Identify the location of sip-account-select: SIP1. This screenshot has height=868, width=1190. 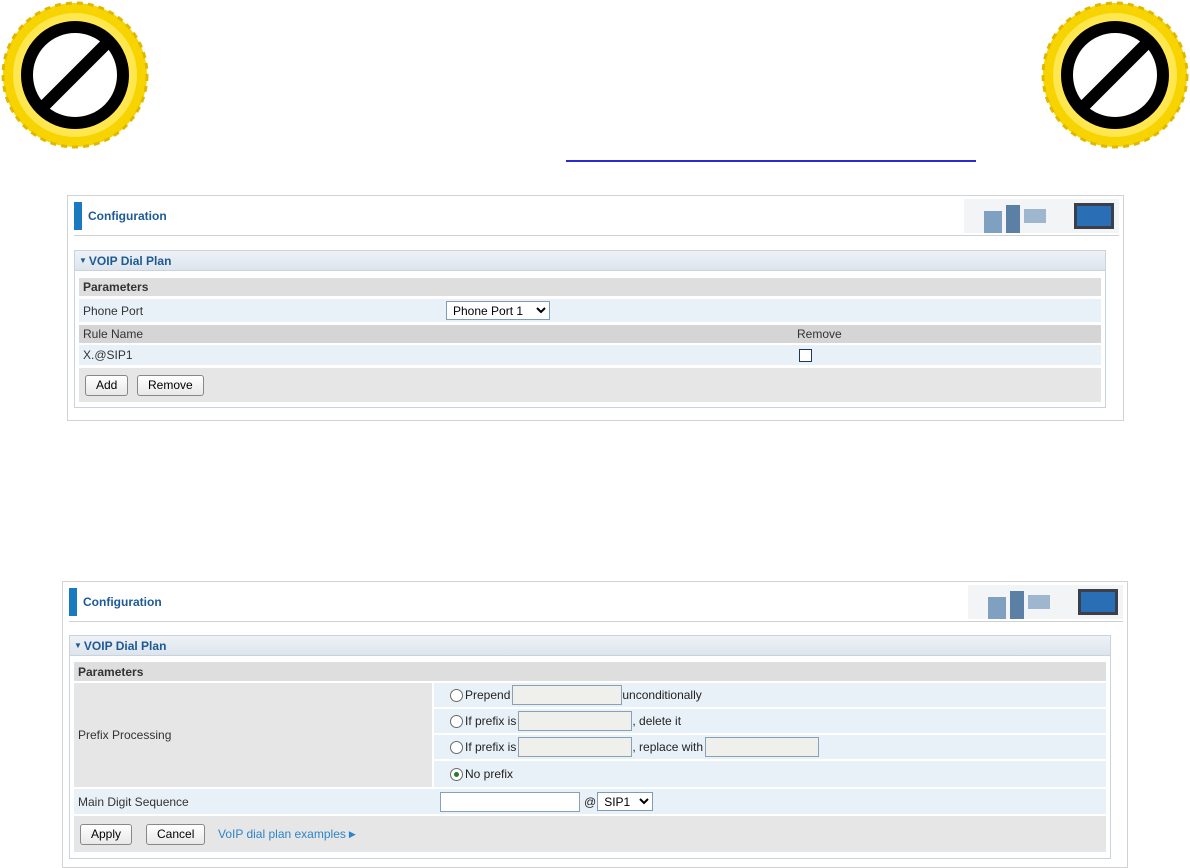
(625, 801).